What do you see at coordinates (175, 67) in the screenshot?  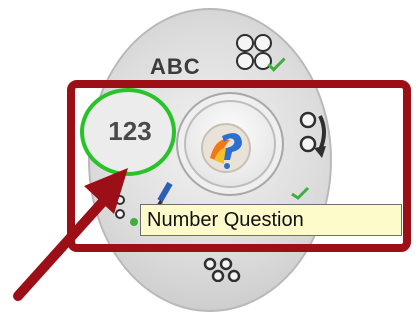 I see `text-question-option: ABC` at bounding box center [175, 67].